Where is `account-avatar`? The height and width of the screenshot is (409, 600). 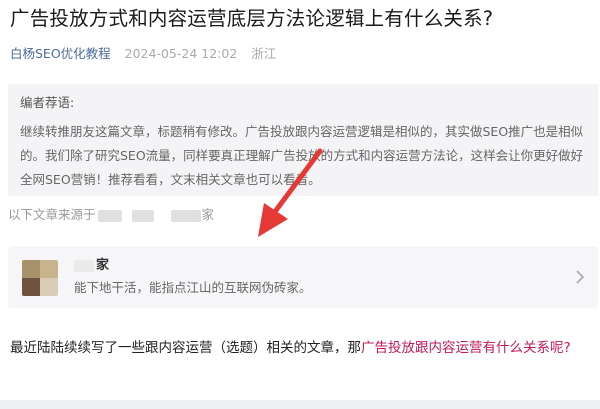 account-avatar is located at coordinates (40, 278).